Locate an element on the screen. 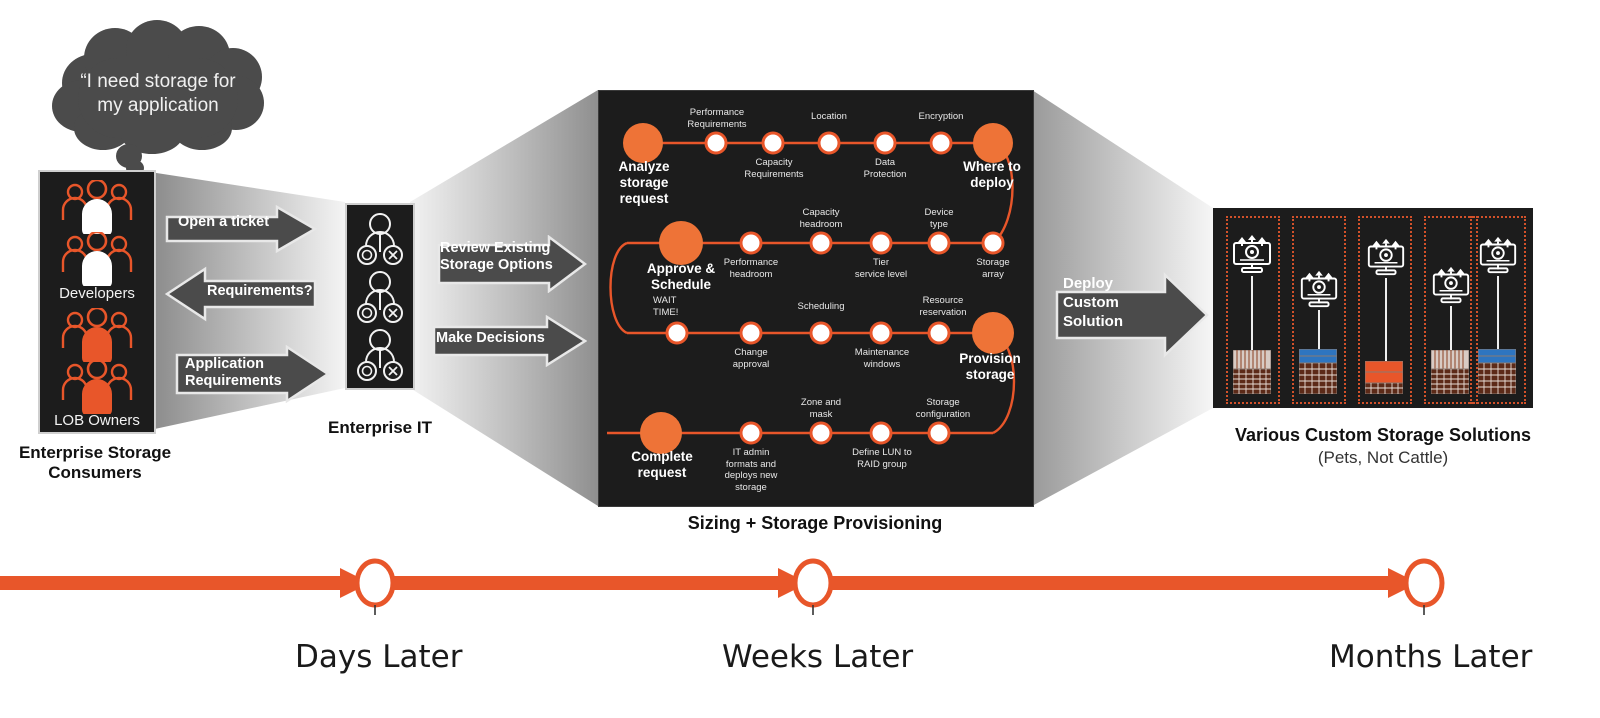  flow-step-device-type: Device type is located at coordinates (939, 218).